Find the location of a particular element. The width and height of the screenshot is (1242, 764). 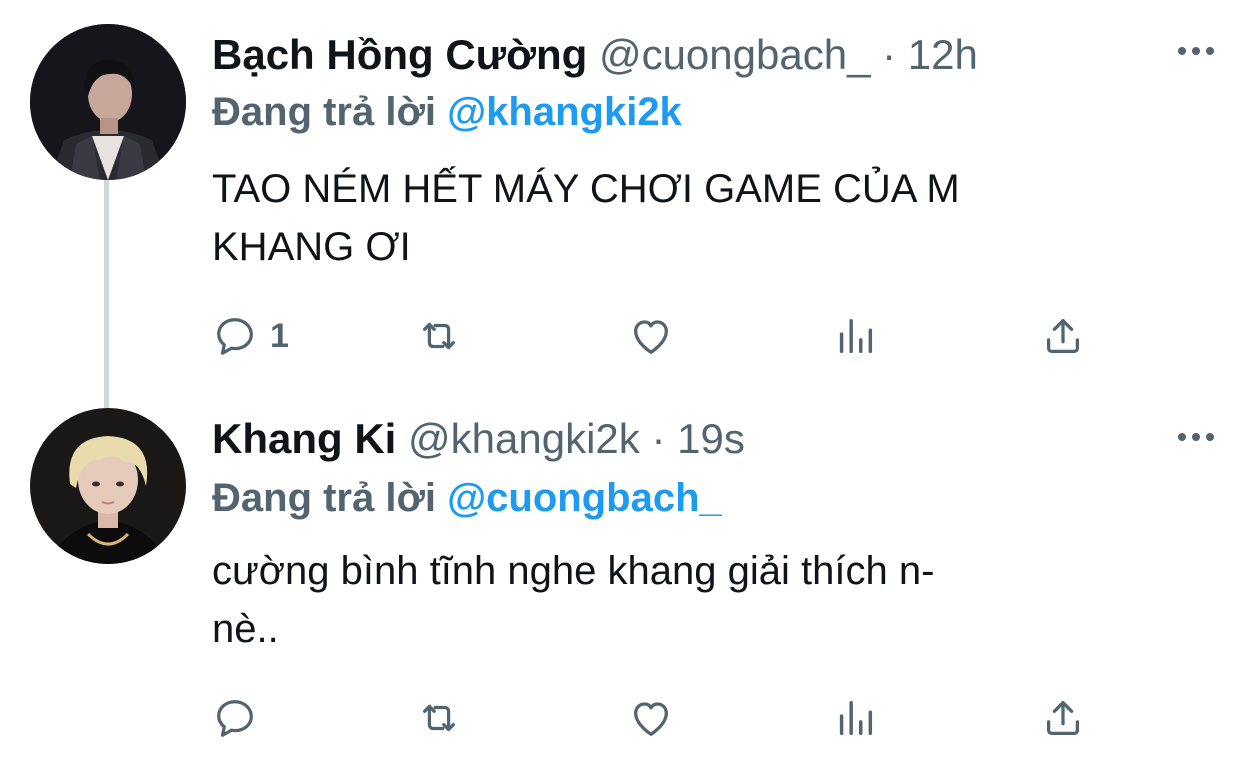

action-bar is located at coordinates (652, 718).